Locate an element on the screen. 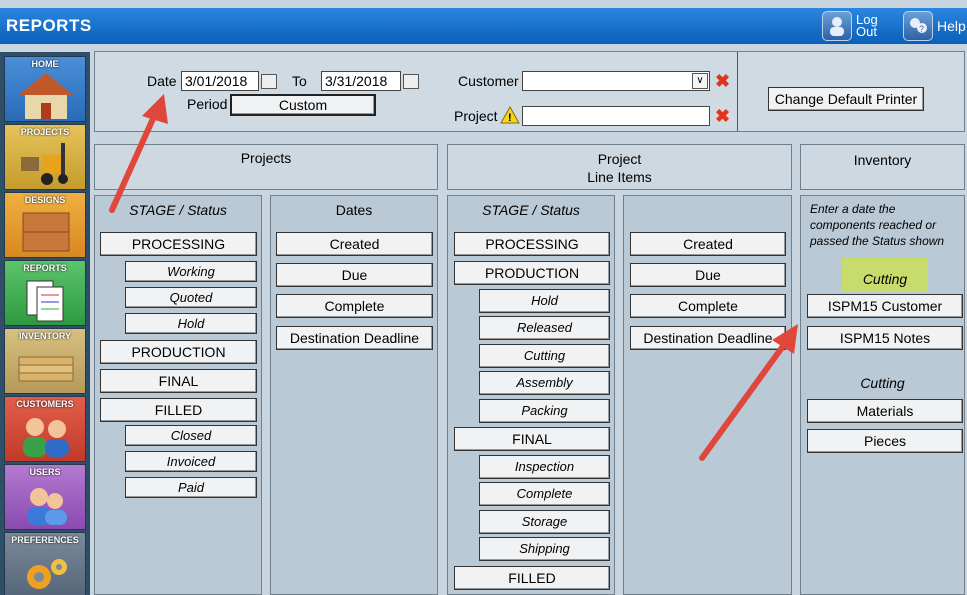  lumber-icon is located at coordinates (46, 369).